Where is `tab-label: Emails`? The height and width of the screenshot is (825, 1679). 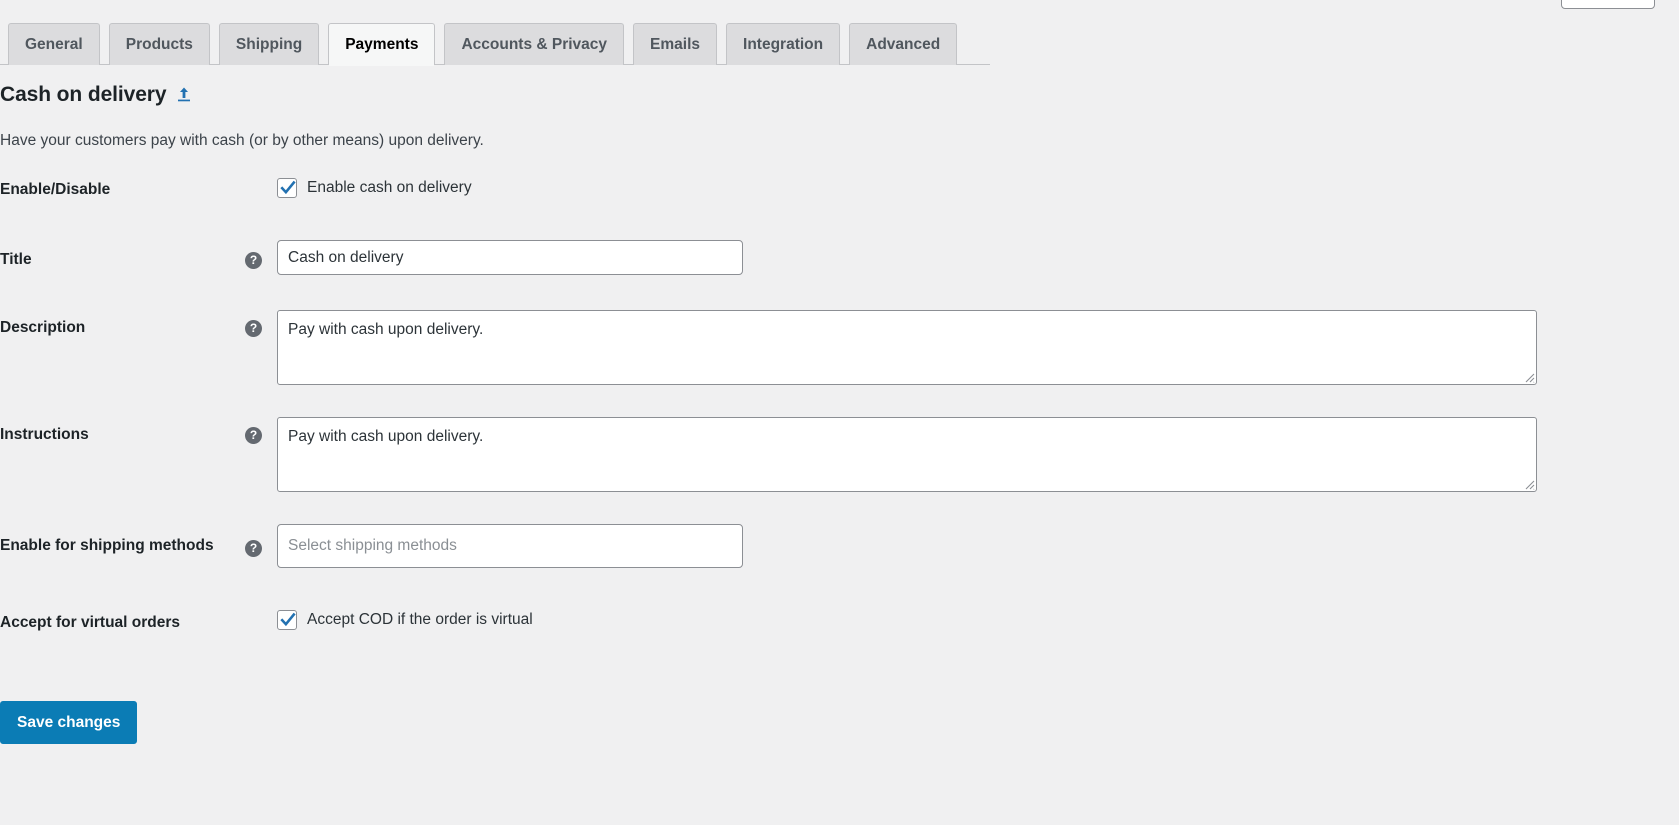 tab-label: Emails is located at coordinates (675, 44).